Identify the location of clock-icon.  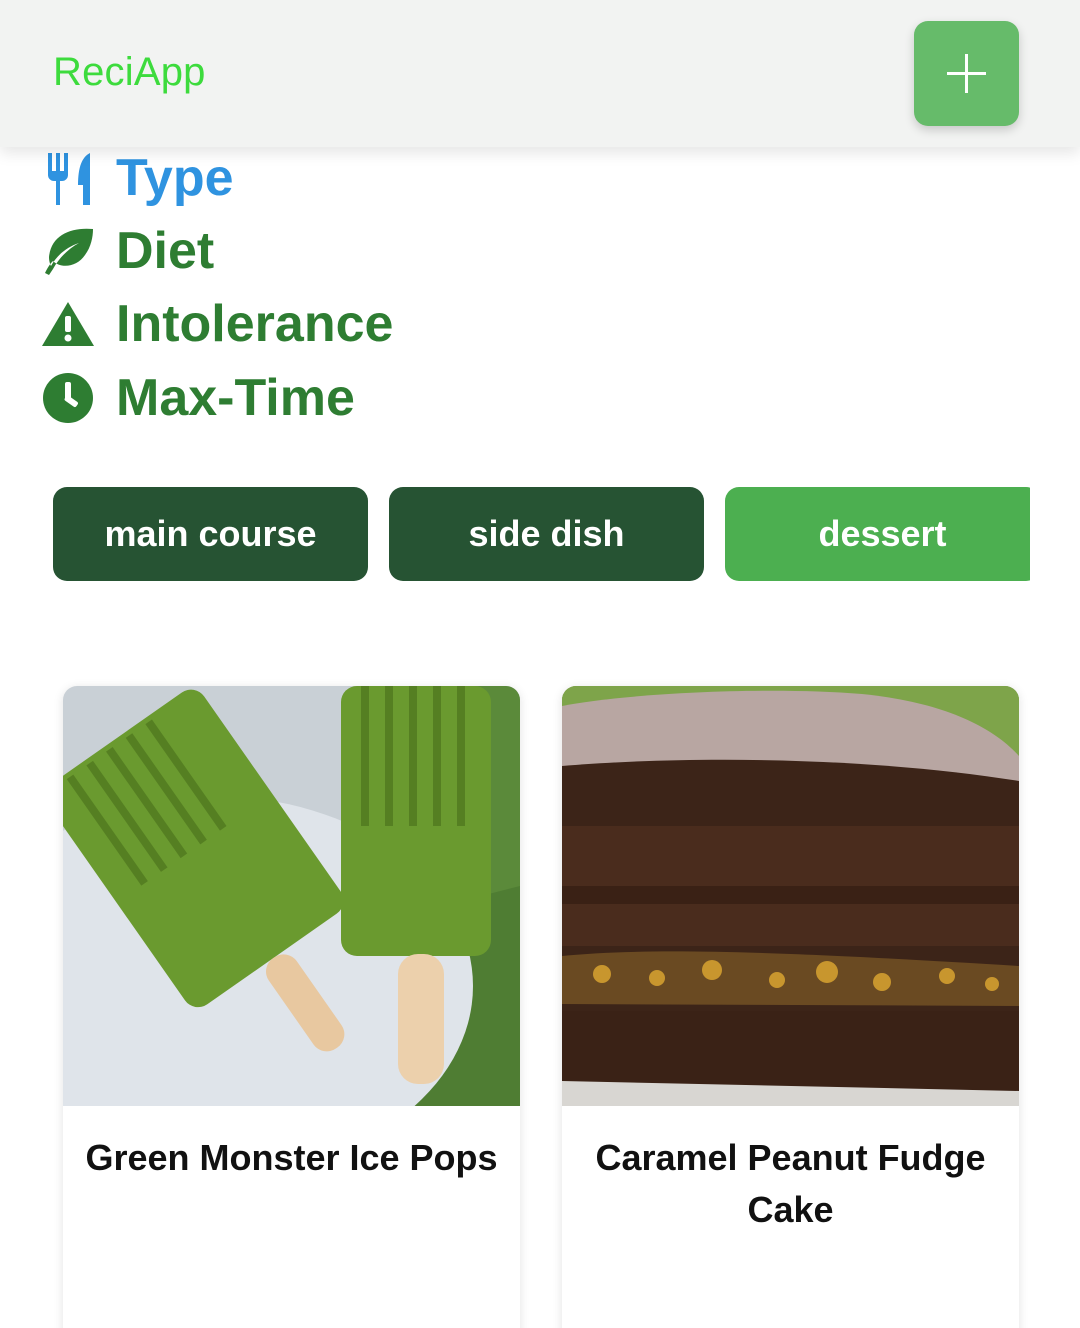
(68, 398).